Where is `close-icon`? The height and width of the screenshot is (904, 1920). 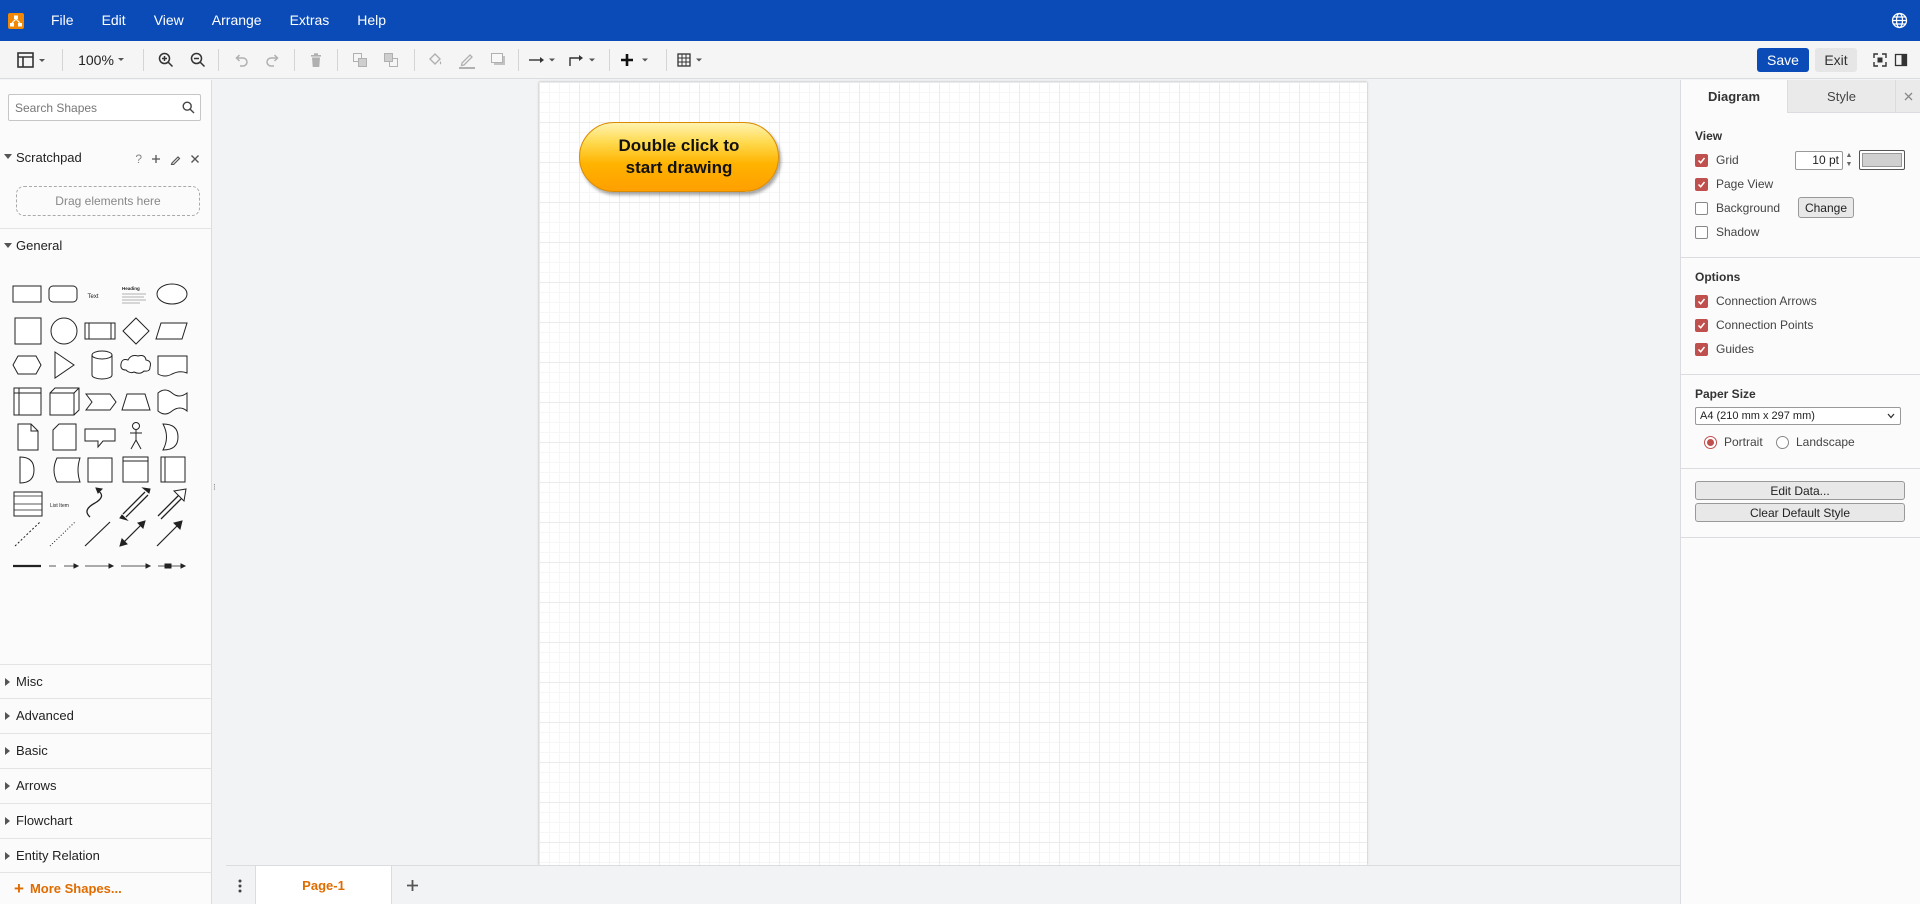
close-icon is located at coordinates (195, 159).